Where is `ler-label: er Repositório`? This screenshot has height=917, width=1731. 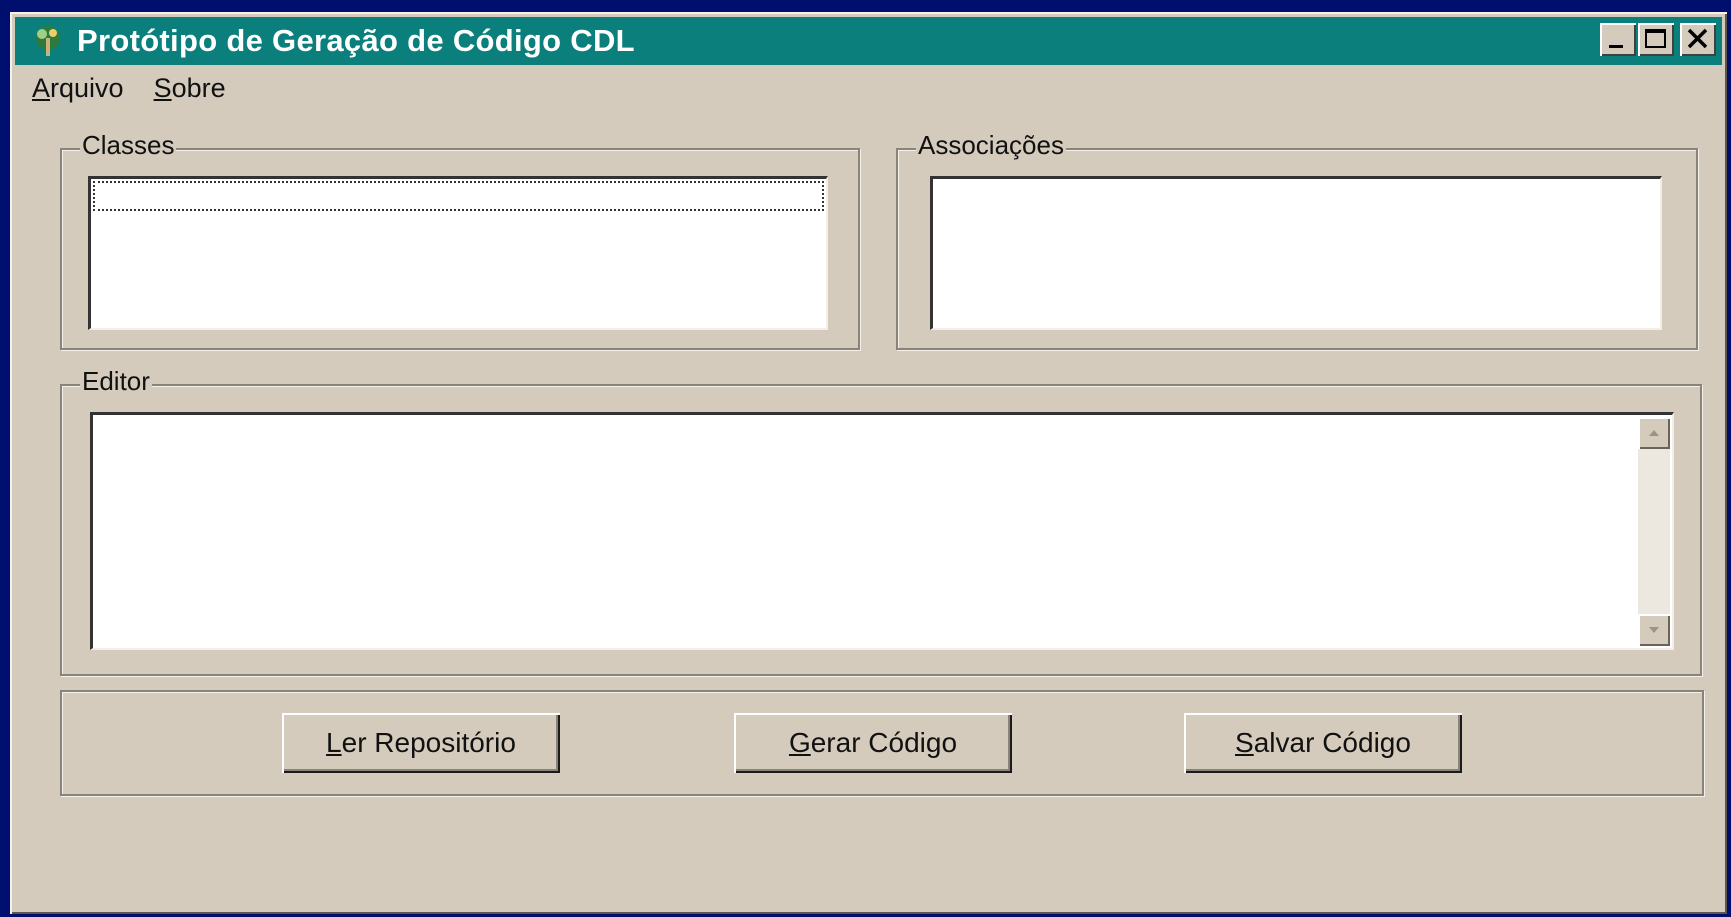
ler-label: er Repositório is located at coordinates (428, 742).